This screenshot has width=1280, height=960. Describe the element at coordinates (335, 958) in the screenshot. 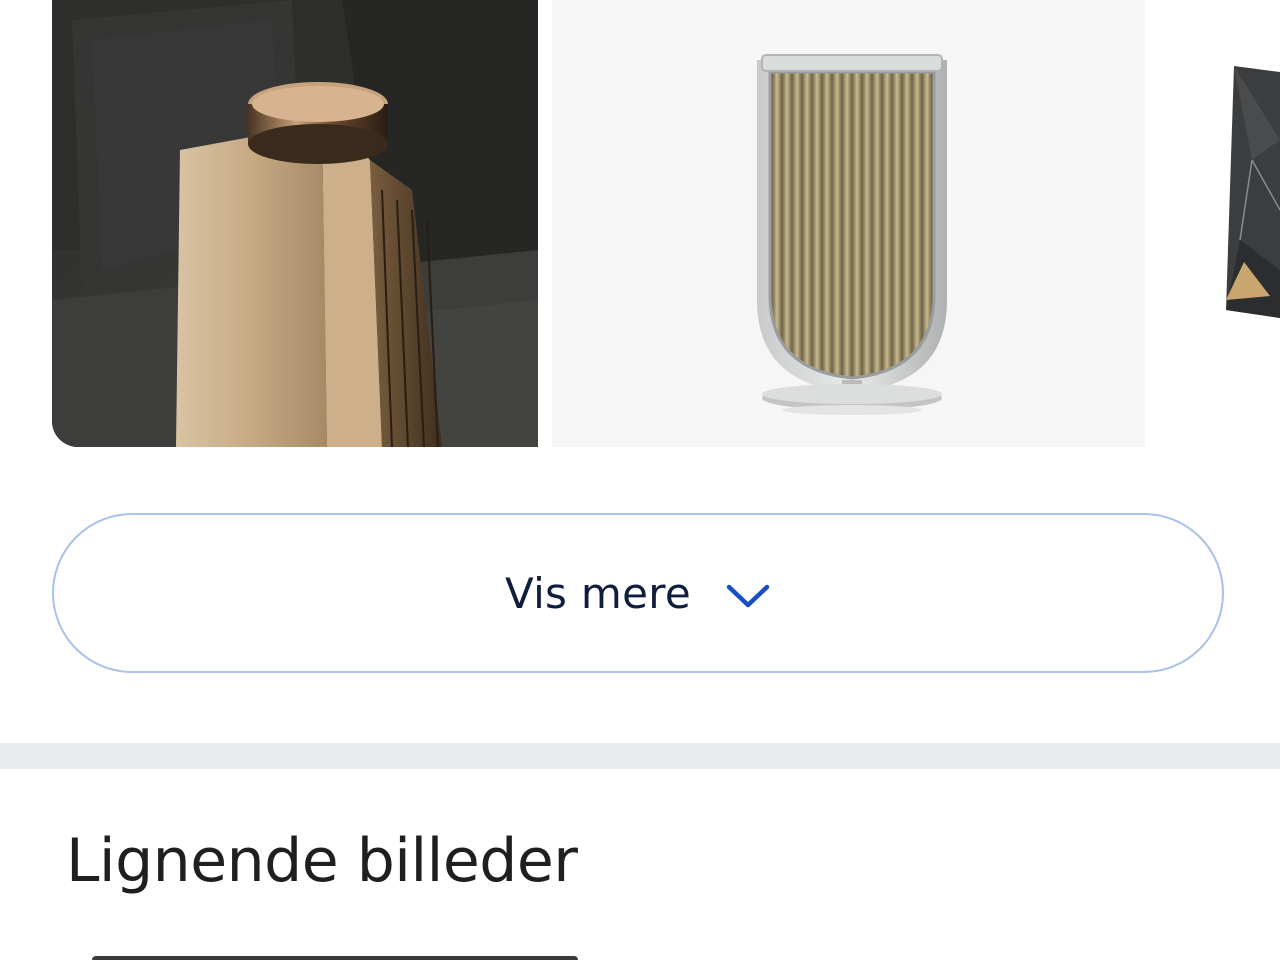

I see `similar-image-thumbnail` at that location.